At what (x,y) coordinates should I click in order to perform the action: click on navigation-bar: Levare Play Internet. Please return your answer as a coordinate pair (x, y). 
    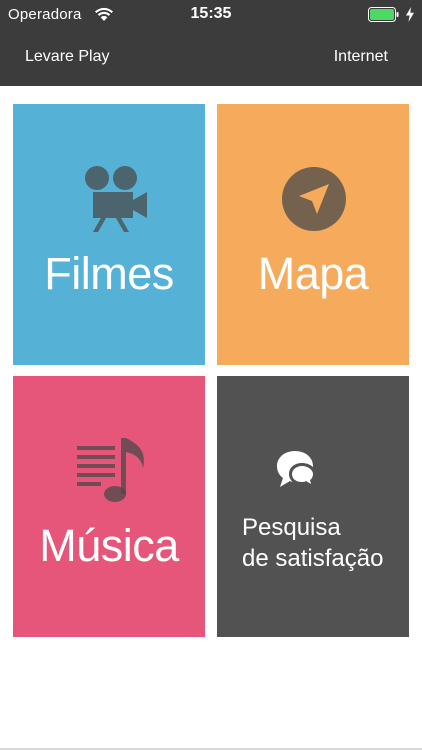
    Looking at the image, I should click on (211, 57).